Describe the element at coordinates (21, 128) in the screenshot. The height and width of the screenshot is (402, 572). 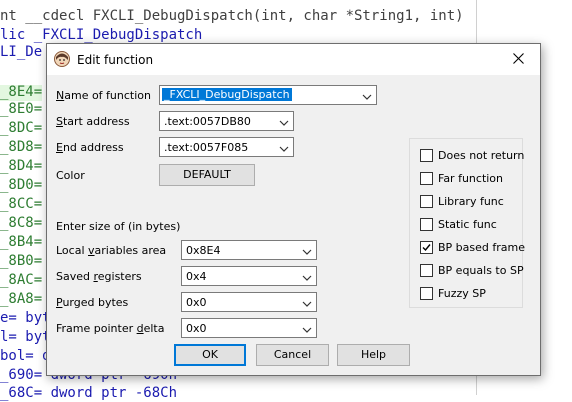
I see `code-line: _8DC=` at that location.